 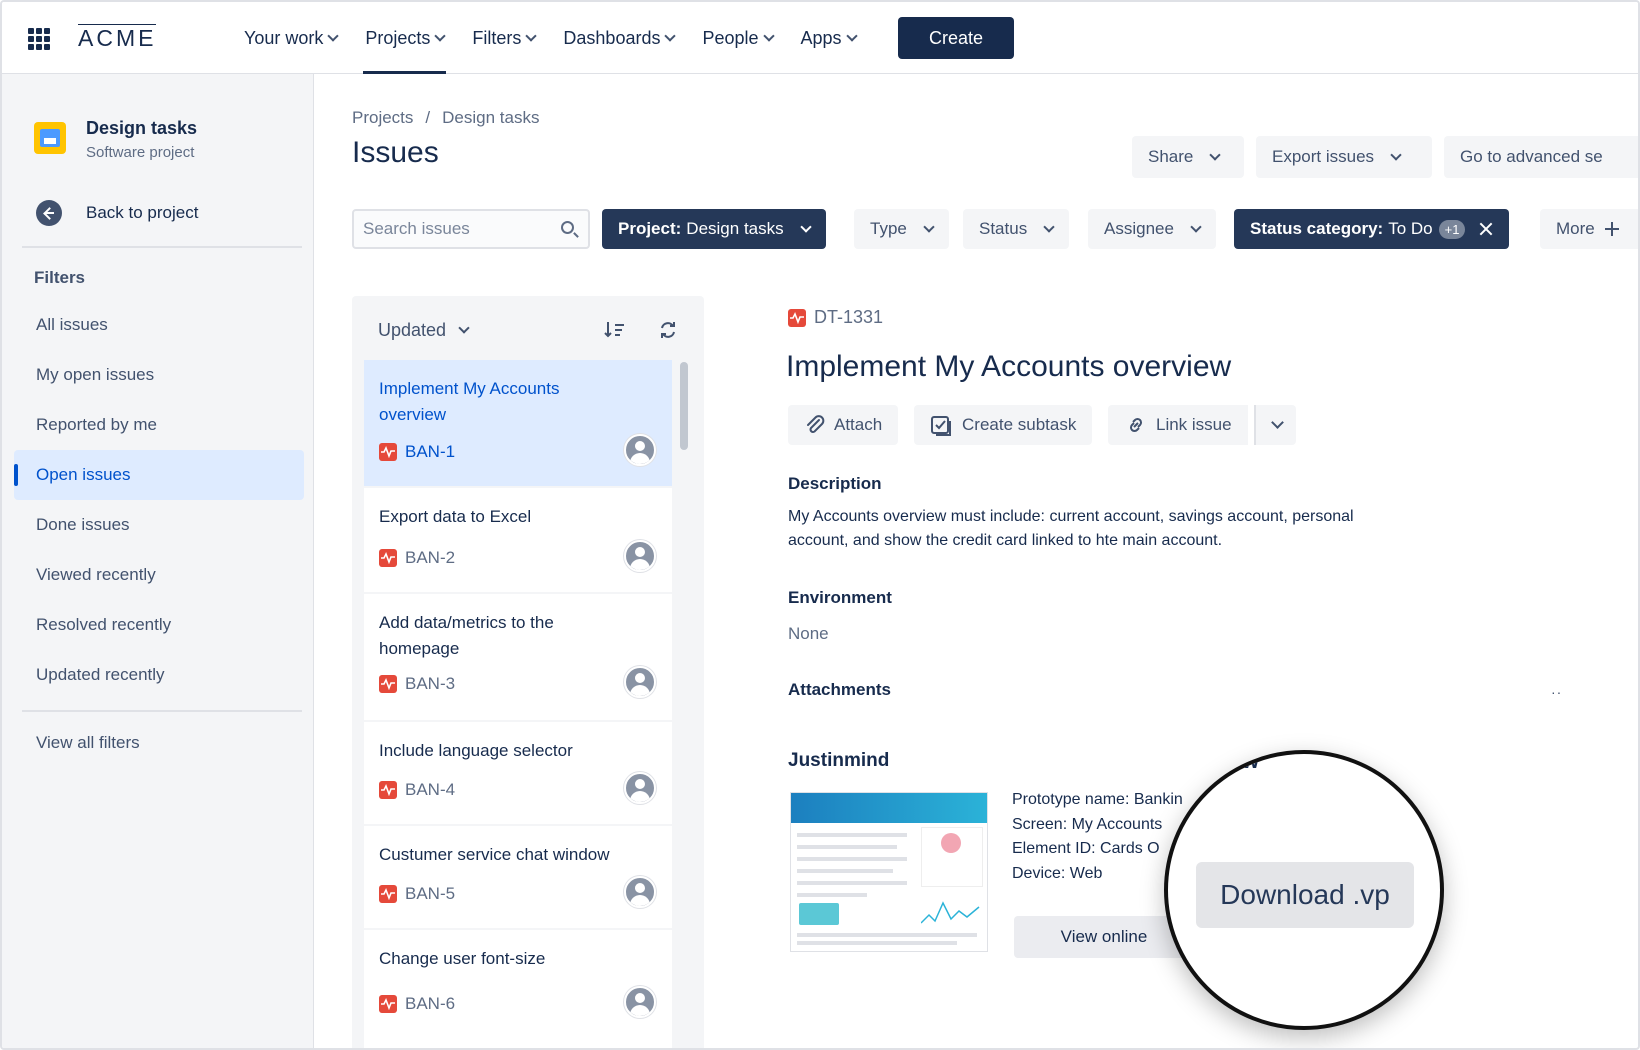 I want to click on sort-order-icon, so click(x=615, y=330).